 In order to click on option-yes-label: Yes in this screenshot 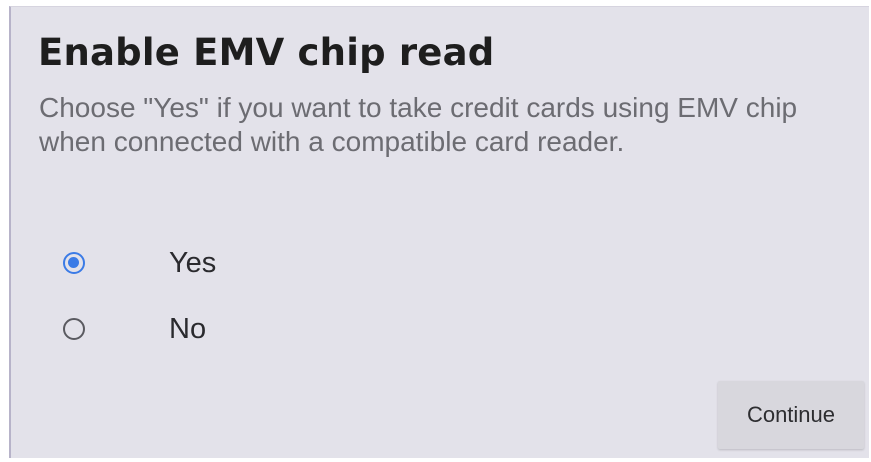, I will do `click(193, 262)`.